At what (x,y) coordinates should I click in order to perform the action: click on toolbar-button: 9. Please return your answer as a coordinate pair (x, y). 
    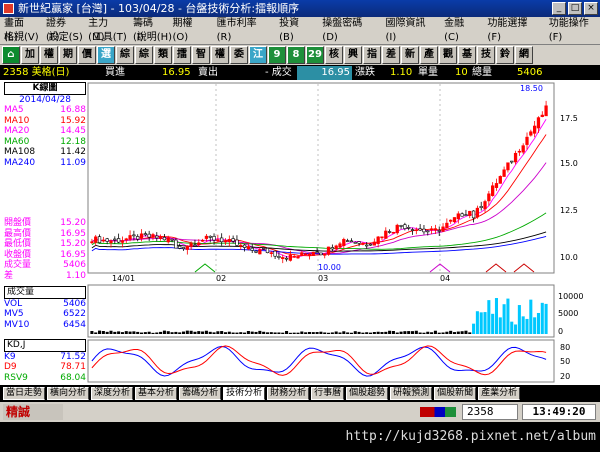
    Looking at the image, I should click on (277, 55).